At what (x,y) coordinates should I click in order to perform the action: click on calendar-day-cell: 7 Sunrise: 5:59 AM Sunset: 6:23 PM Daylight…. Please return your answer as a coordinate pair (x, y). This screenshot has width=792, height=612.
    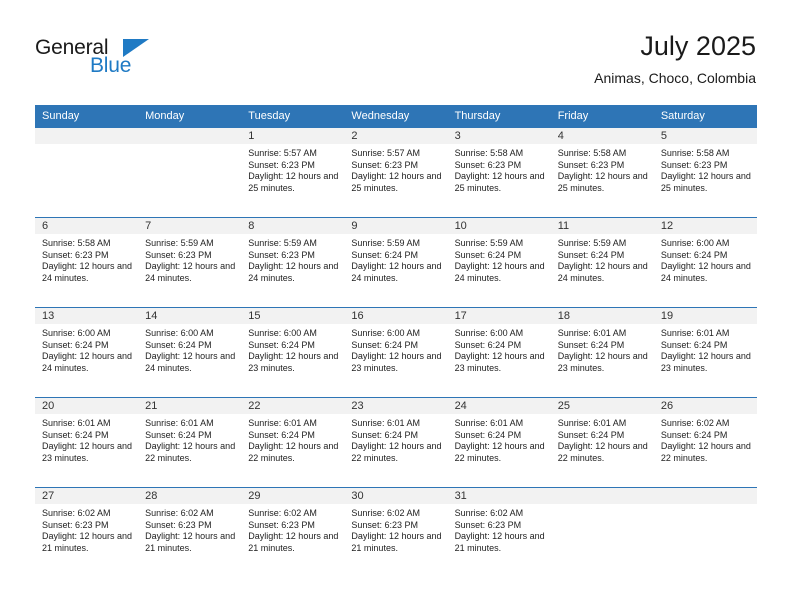
    Looking at the image, I should click on (190, 262).